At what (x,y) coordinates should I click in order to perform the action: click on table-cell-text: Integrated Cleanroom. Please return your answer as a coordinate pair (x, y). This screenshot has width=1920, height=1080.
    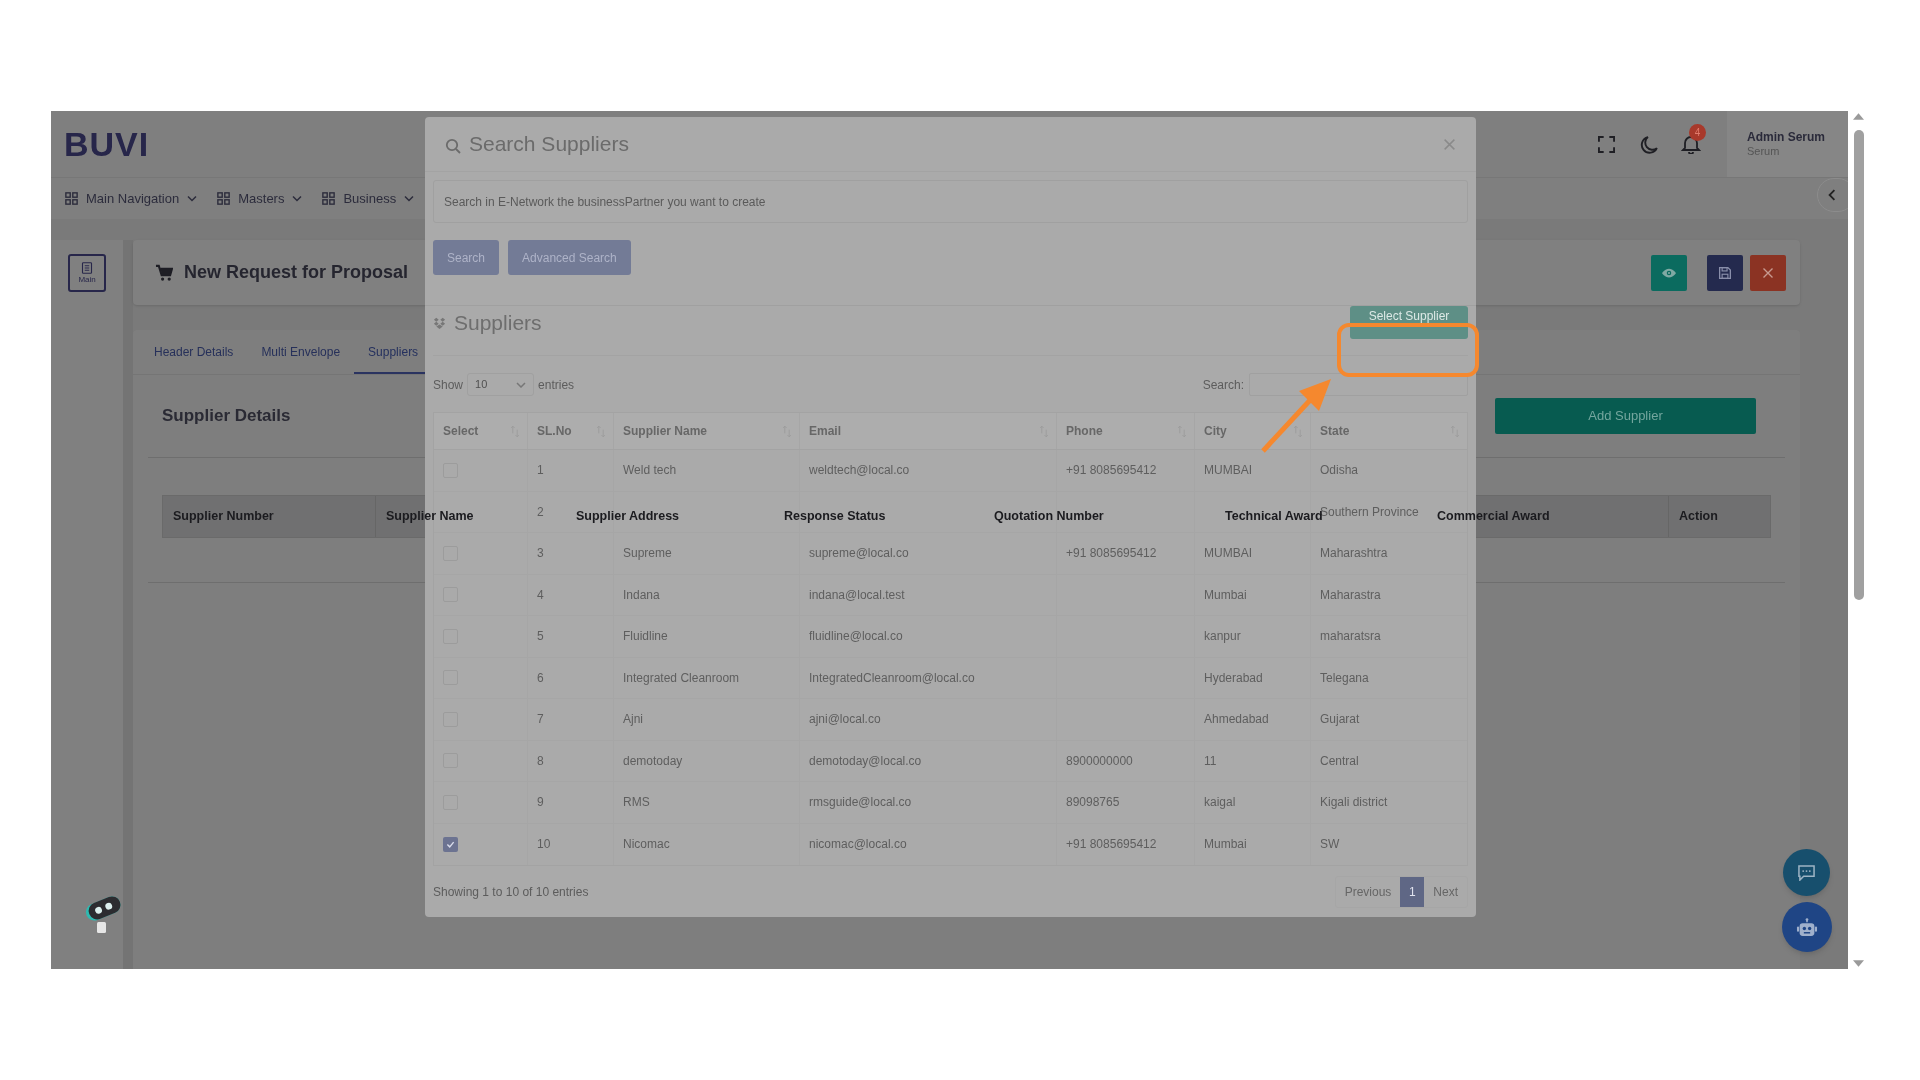
    Looking at the image, I should click on (681, 678).